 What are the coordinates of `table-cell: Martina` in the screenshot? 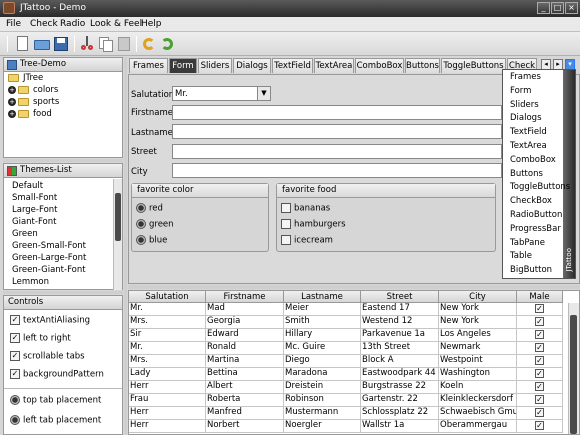 It's located at (245, 361).